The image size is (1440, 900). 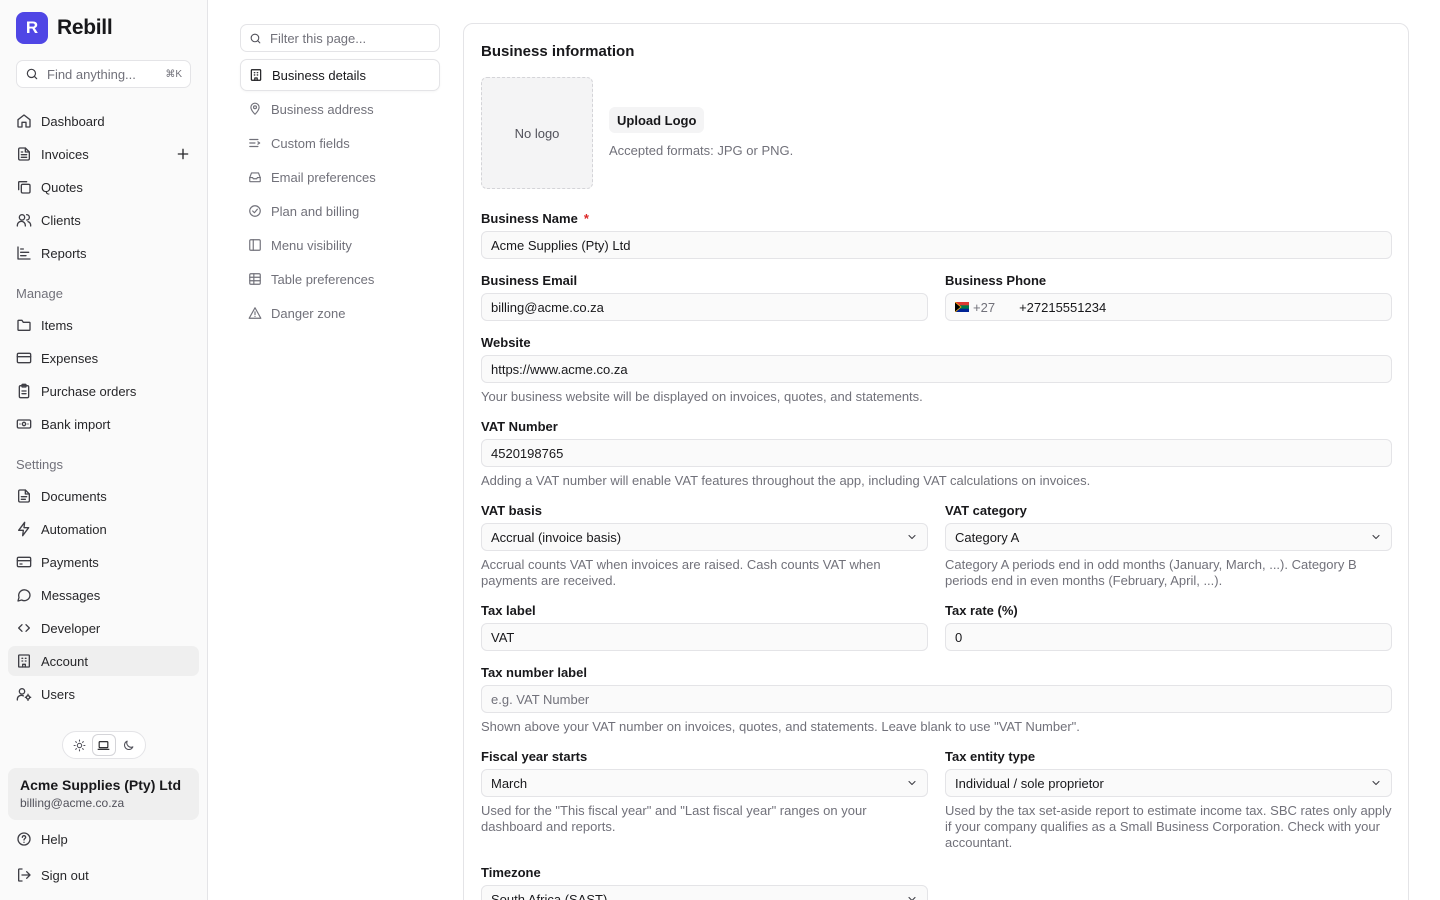 I want to click on log-out-icon, so click(x=24, y=875).